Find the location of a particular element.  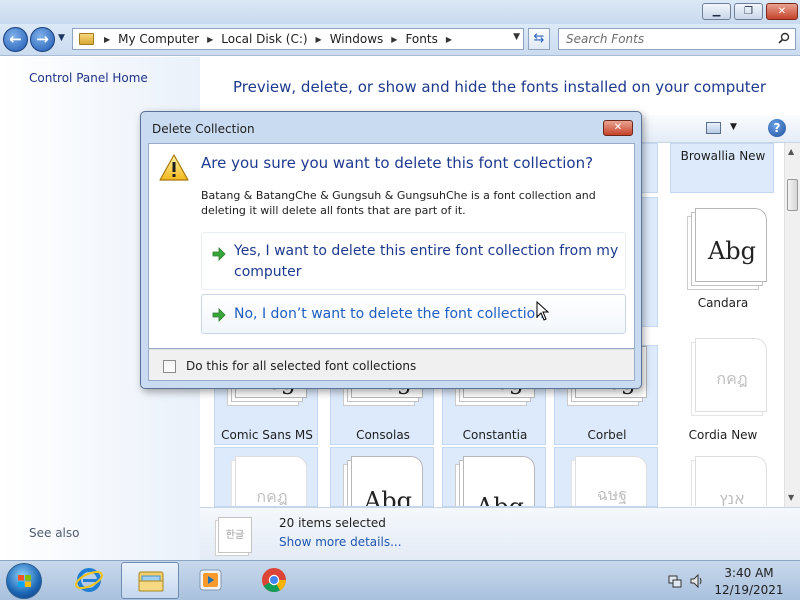

dialog-close-button: ✕ is located at coordinates (618, 128).